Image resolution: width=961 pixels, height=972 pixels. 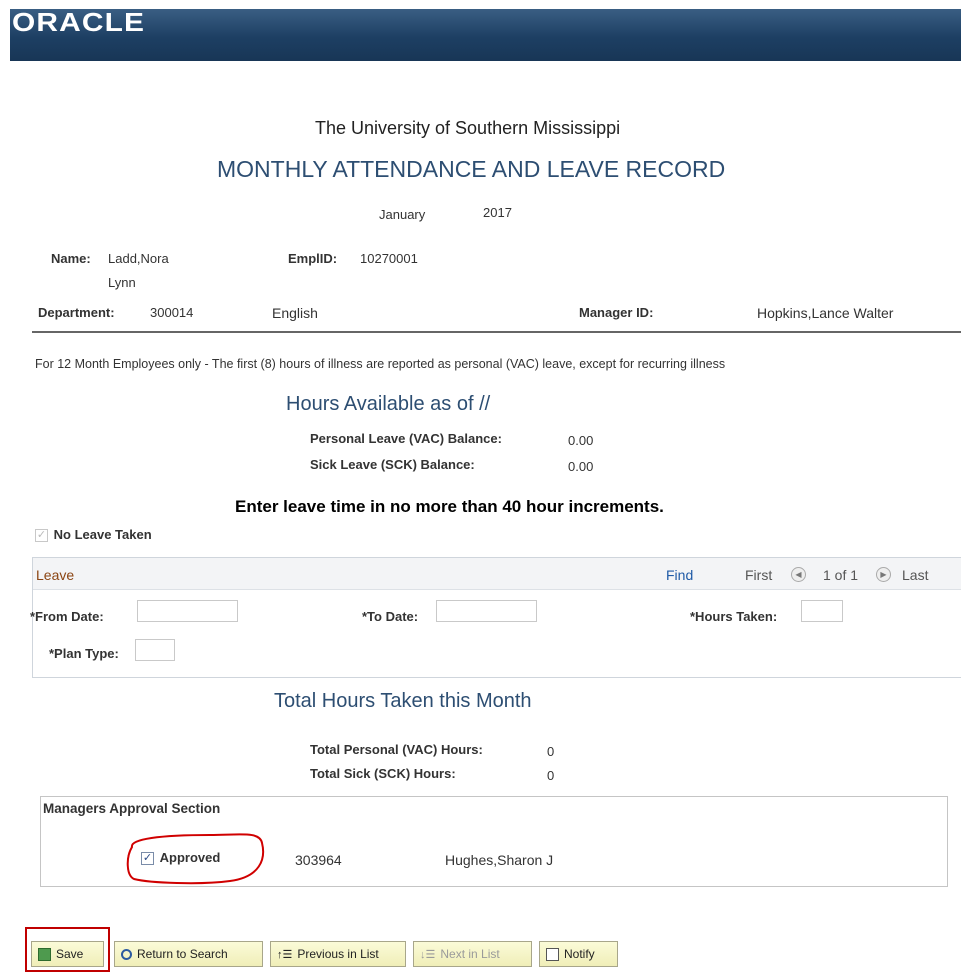 What do you see at coordinates (471, 169) in the screenshot?
I see `page-title: MONTHLY ATTENDANCE AND LEAVE RECORD` at bounding box center [471, 169].